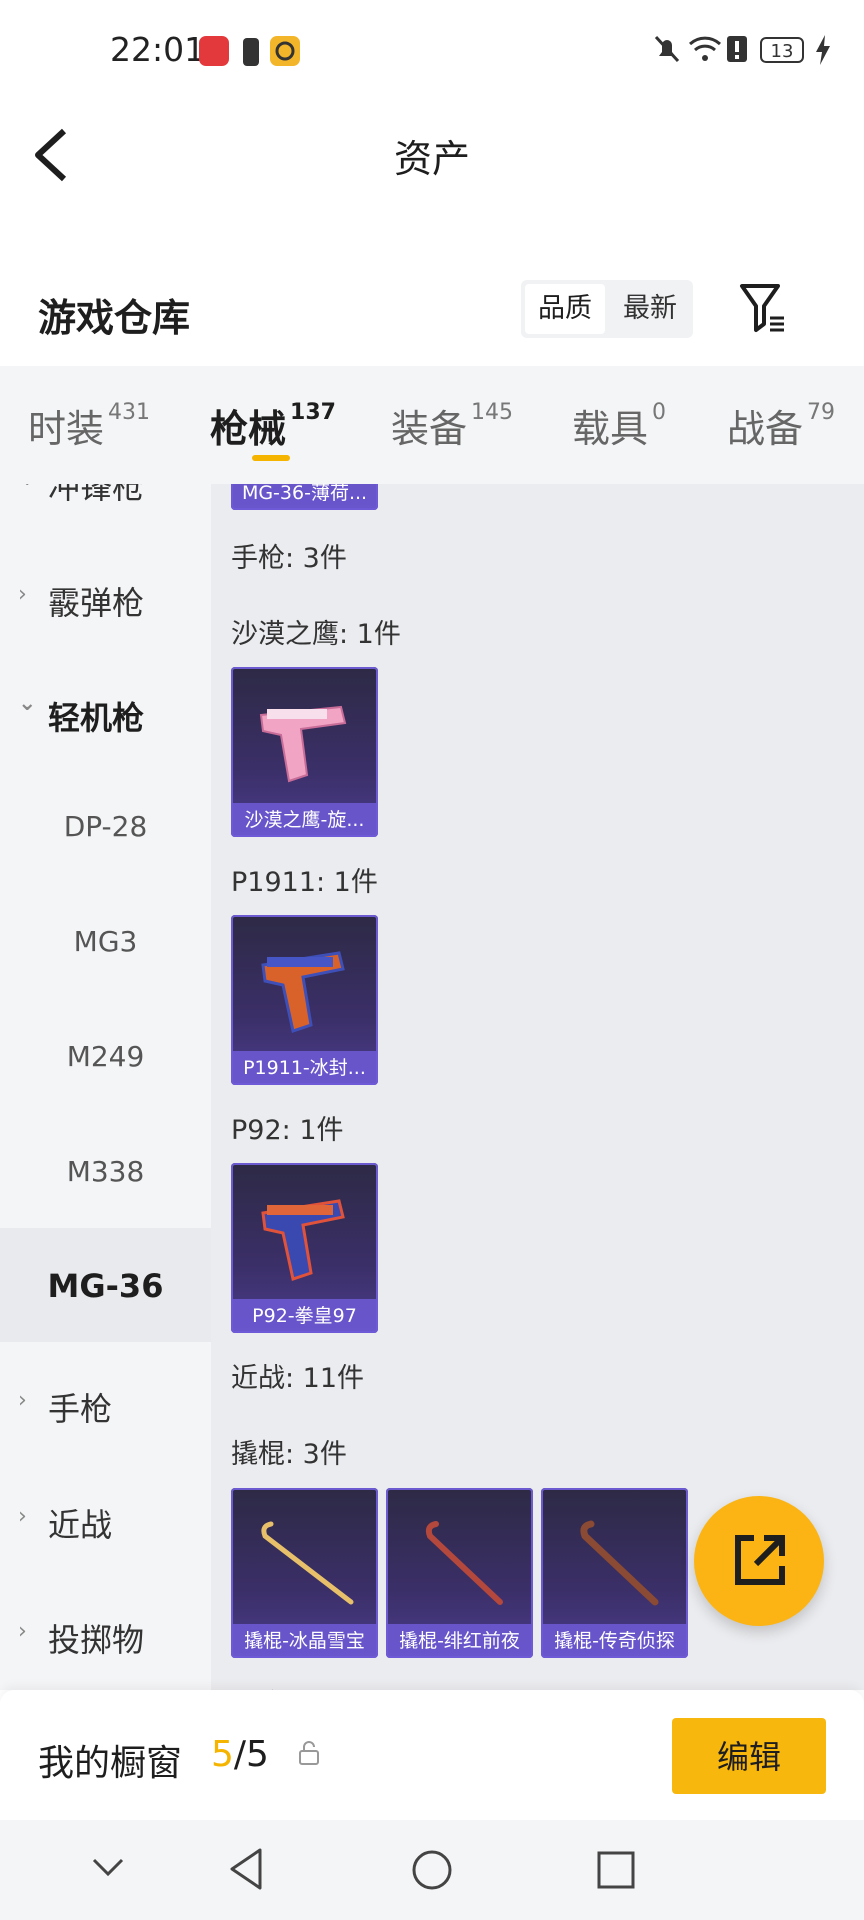 This screenshot has width=864, height=1920. Describe the element at coordinates (257, 1754) in the screenshot. I see `showcase-total: 5` at that location.